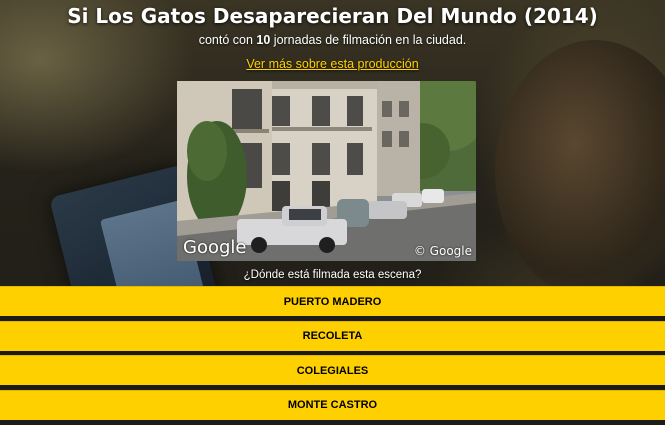 The image size is (665, 425). Describe the element at coordinates (368, 40) in the screenshot. I see `subtitle-suffix: jornadas de filmación en la ciudad.` at that location.